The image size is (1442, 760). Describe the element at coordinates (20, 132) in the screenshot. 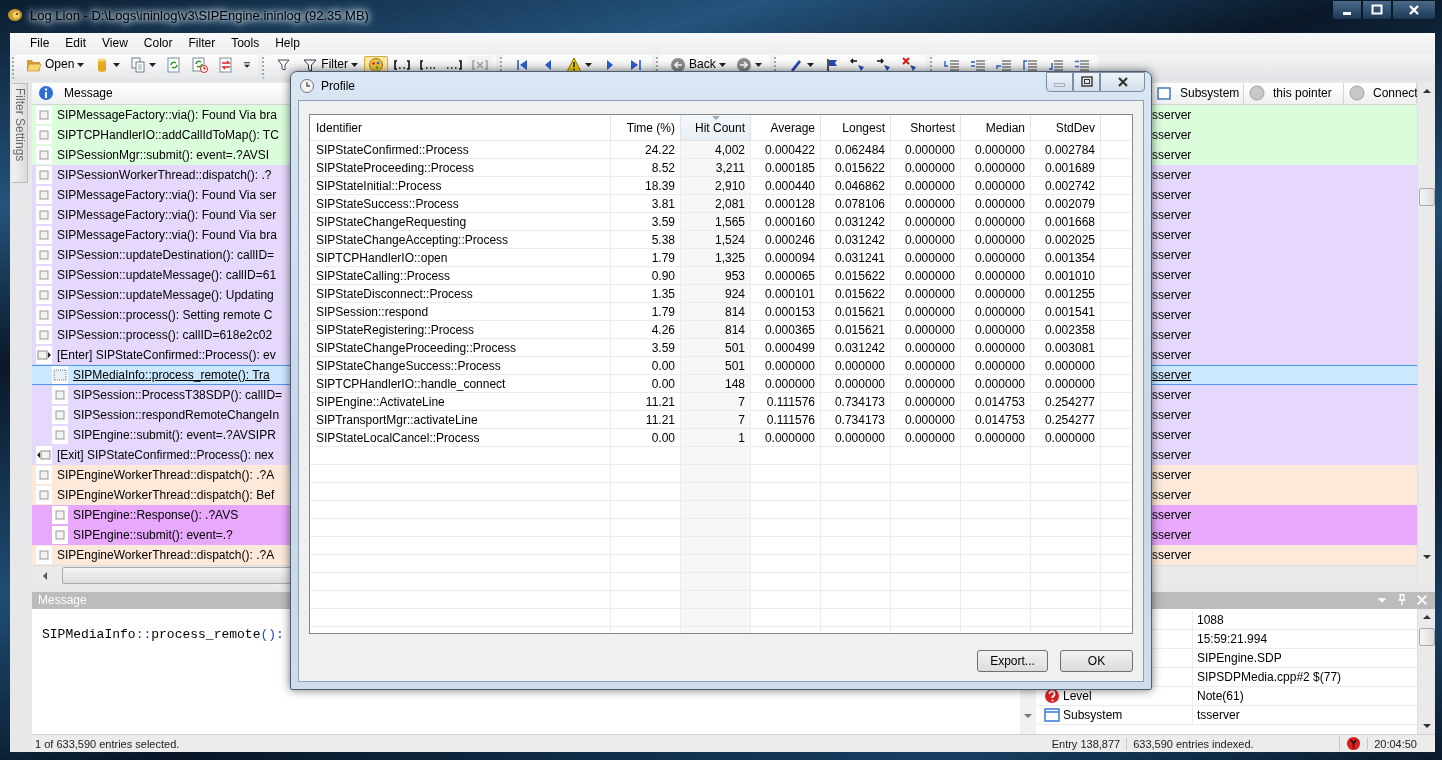

I see `side-tab: Filter Settings` at that location.